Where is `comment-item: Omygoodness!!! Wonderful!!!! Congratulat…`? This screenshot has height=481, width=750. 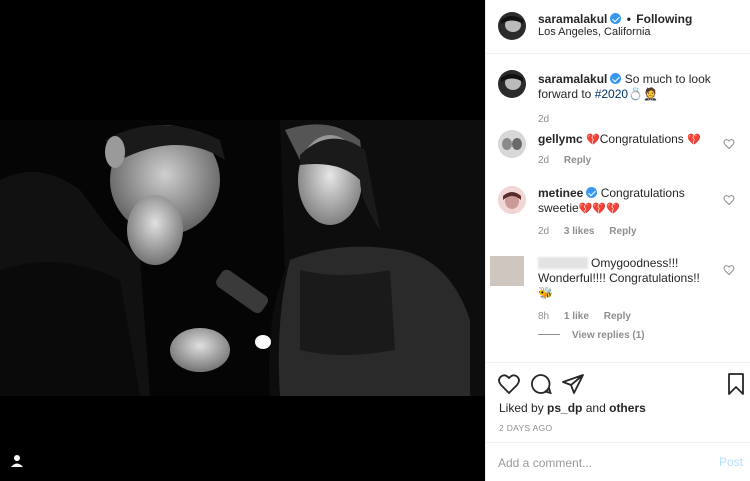
comment-item: Omygoodness!!! Wonderful!!!! Congratulat… is located at coordinates (618, 311).